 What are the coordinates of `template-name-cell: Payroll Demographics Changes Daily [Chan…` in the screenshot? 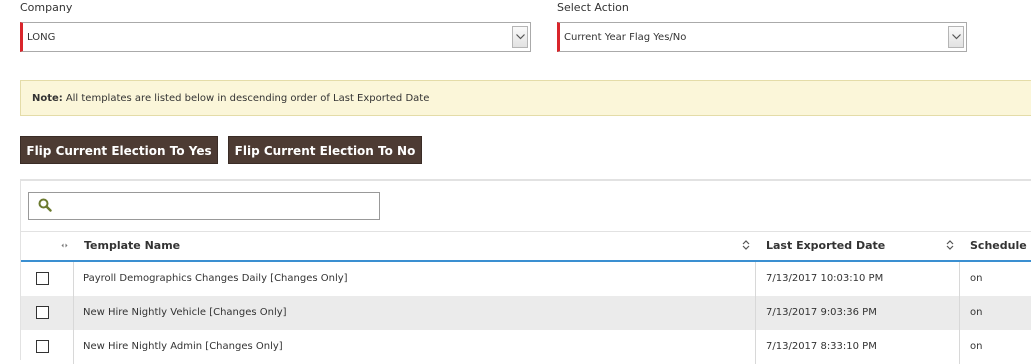 It's located at (215, 278).